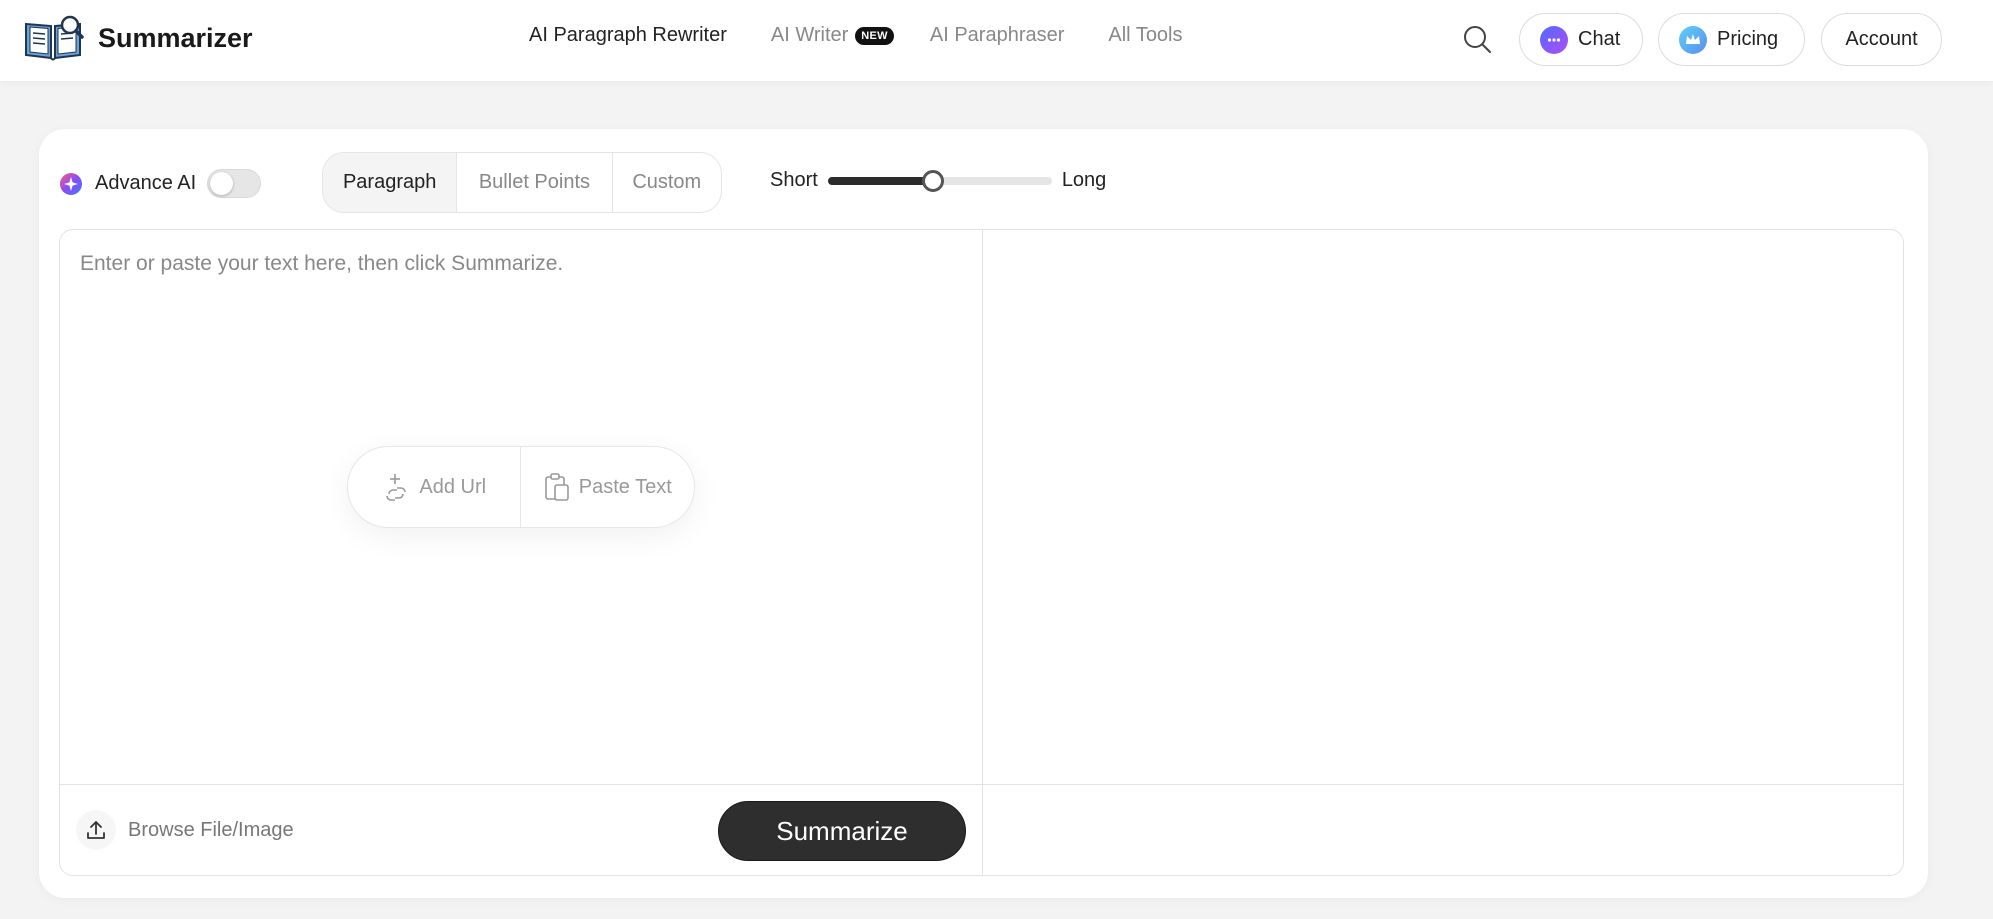  Describe the element at coordinates (71, 183) in the screenshot. I see `sparkle-icon` at that location.